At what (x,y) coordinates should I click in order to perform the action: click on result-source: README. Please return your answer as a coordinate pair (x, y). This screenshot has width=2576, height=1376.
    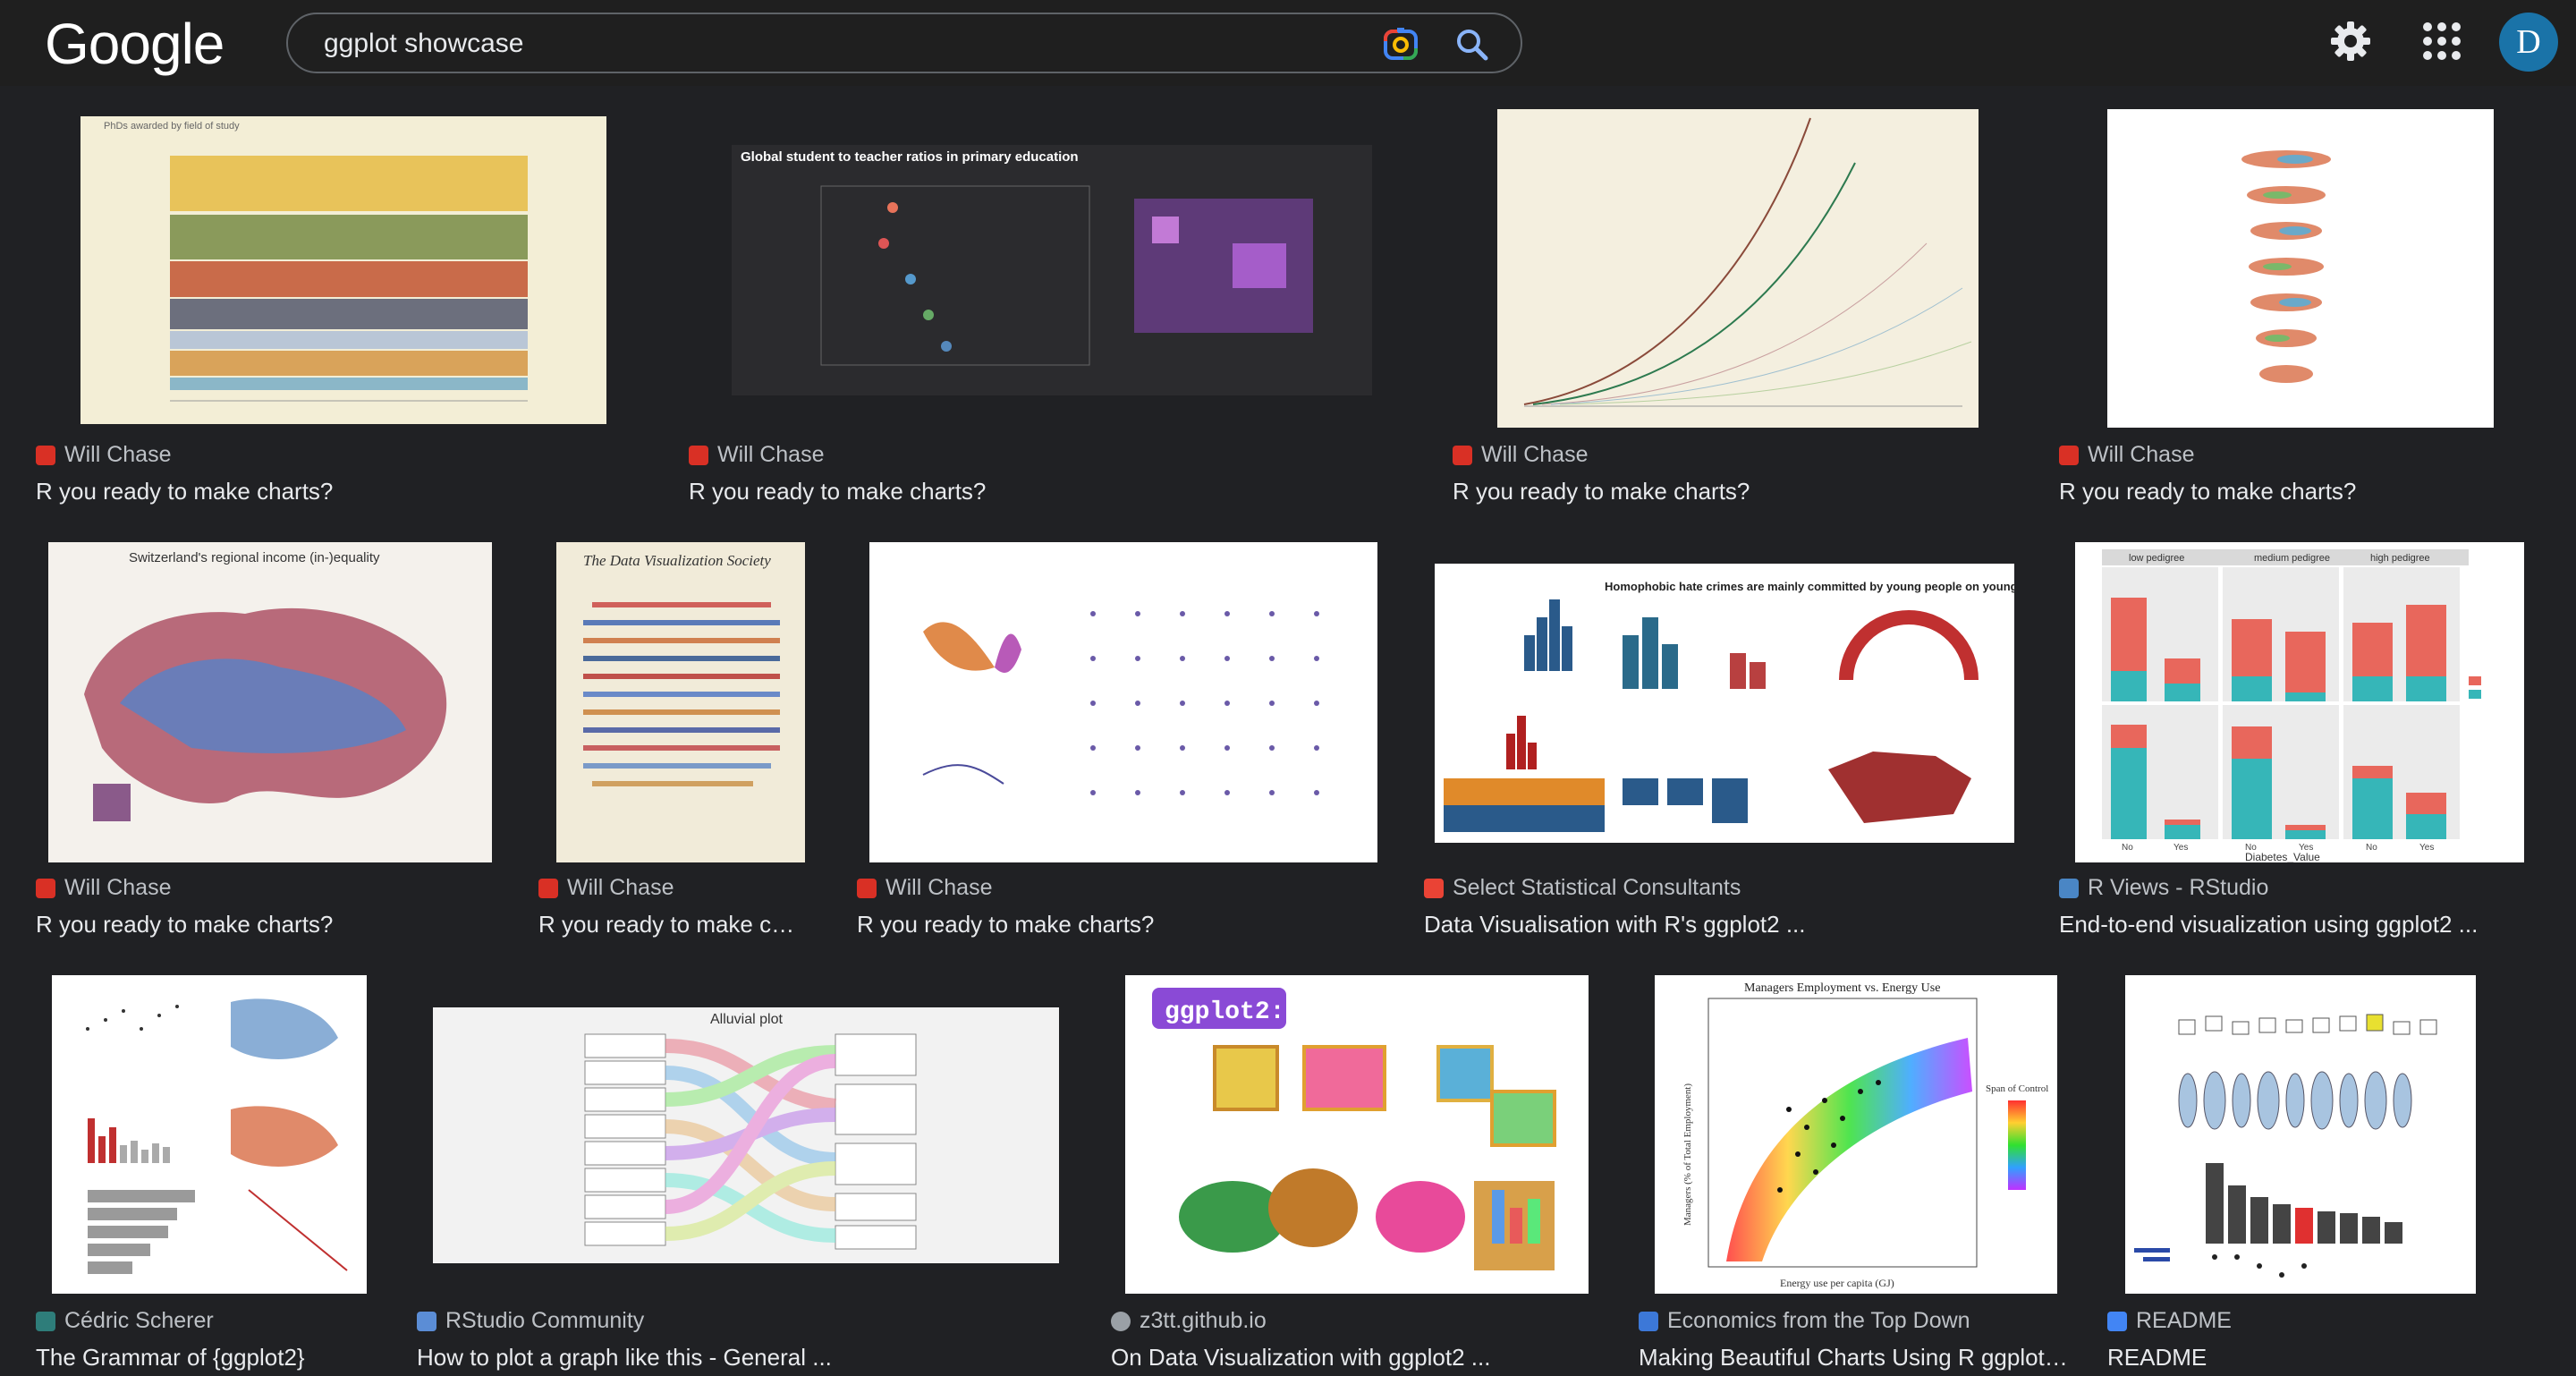
    Looking at the image, I should click on (2169, 1321).